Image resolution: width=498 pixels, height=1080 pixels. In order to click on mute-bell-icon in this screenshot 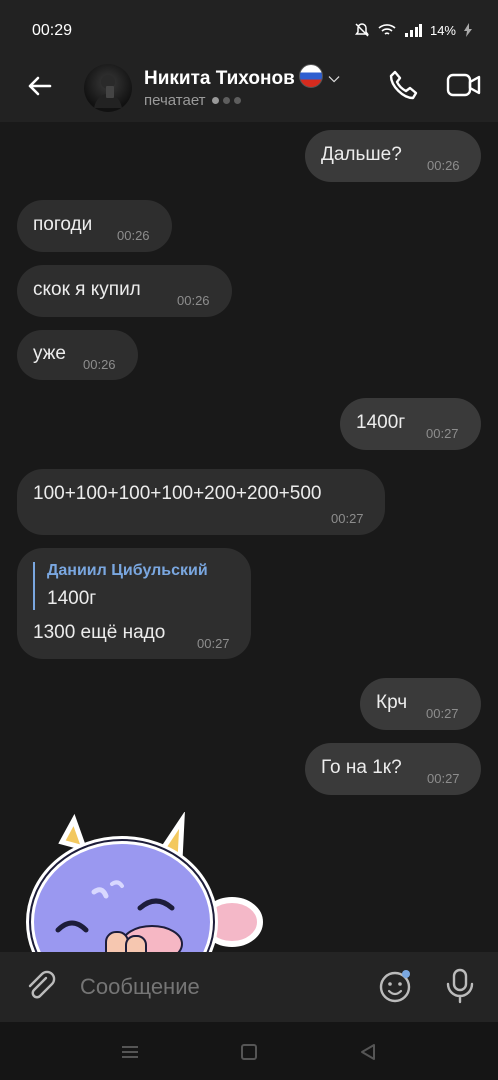, I will do `click(361, 30)`.